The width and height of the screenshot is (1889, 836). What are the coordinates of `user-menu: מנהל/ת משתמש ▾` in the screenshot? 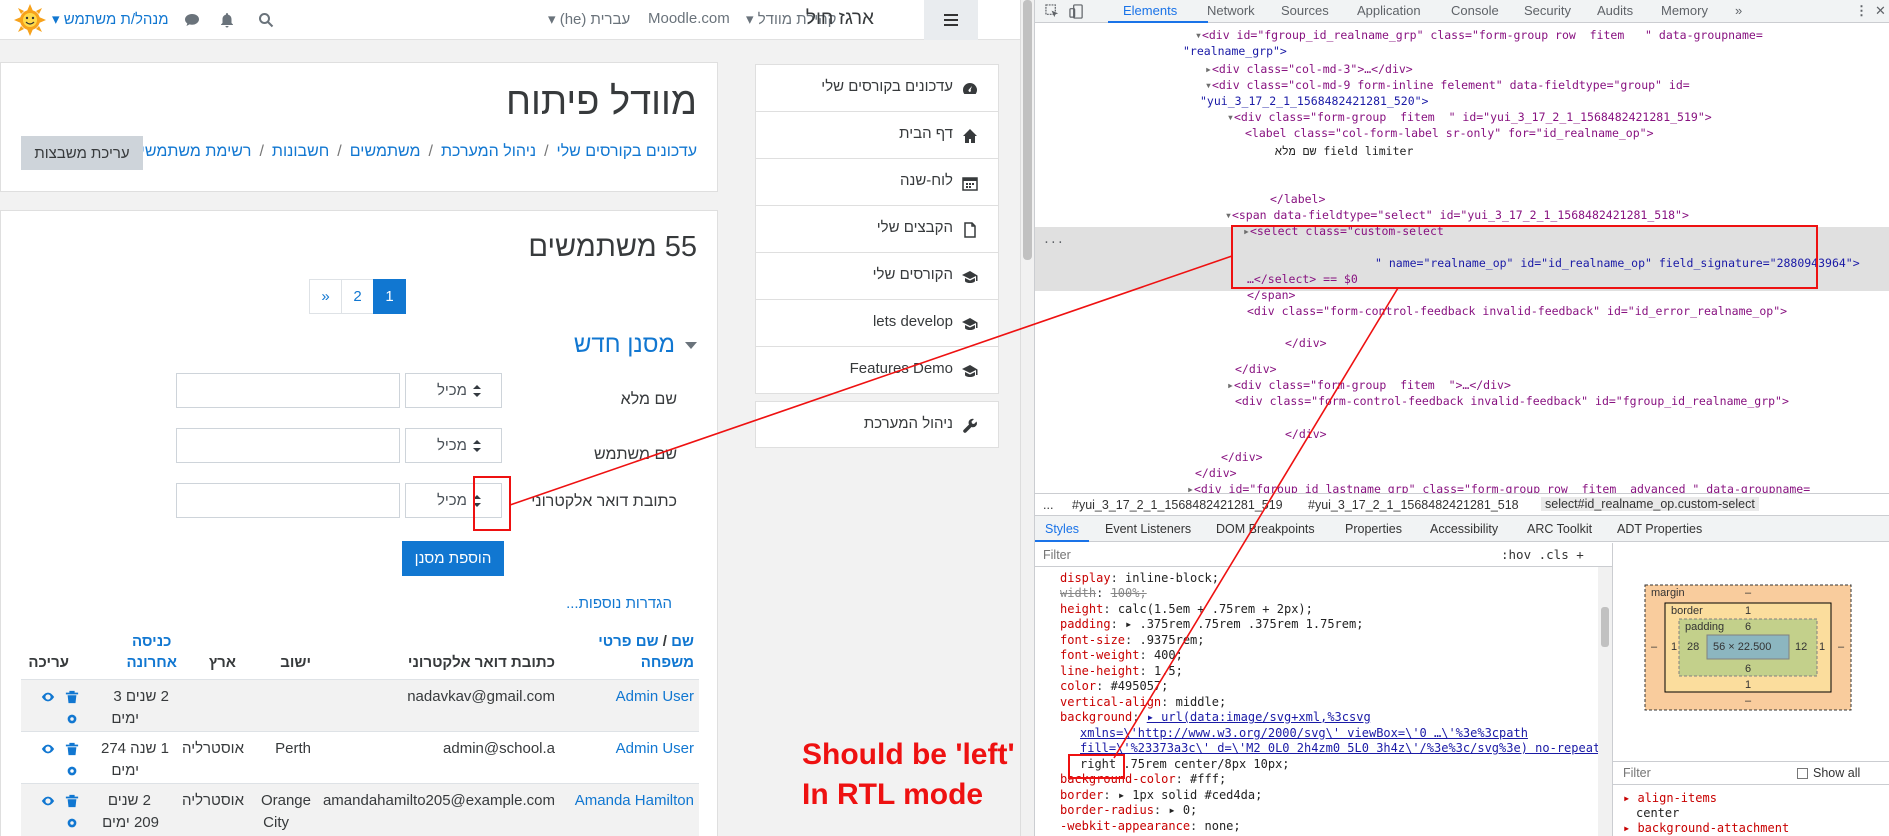 It's located at (110, 19).